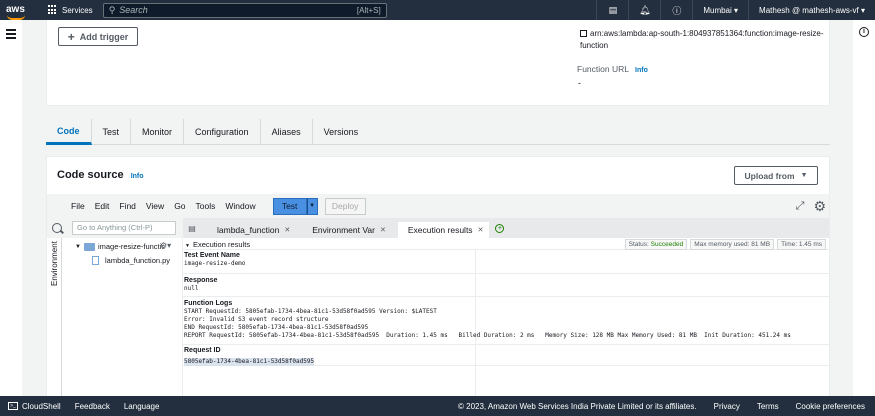  I want to click on search-shortcut: [Alt+S], so click(368, 10).